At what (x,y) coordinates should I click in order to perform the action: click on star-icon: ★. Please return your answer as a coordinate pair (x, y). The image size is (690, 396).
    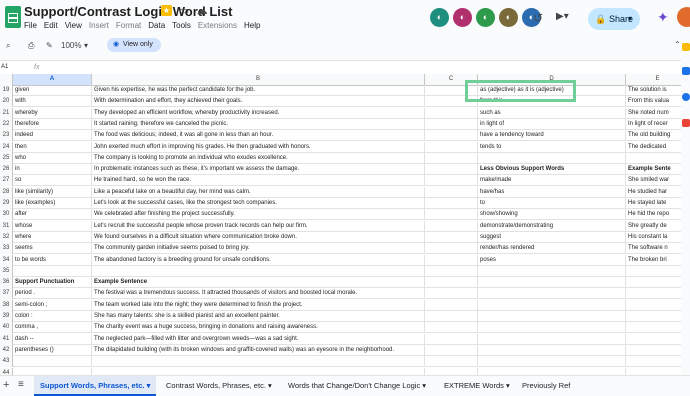
    Looking at the image, I should click on (166, 10).